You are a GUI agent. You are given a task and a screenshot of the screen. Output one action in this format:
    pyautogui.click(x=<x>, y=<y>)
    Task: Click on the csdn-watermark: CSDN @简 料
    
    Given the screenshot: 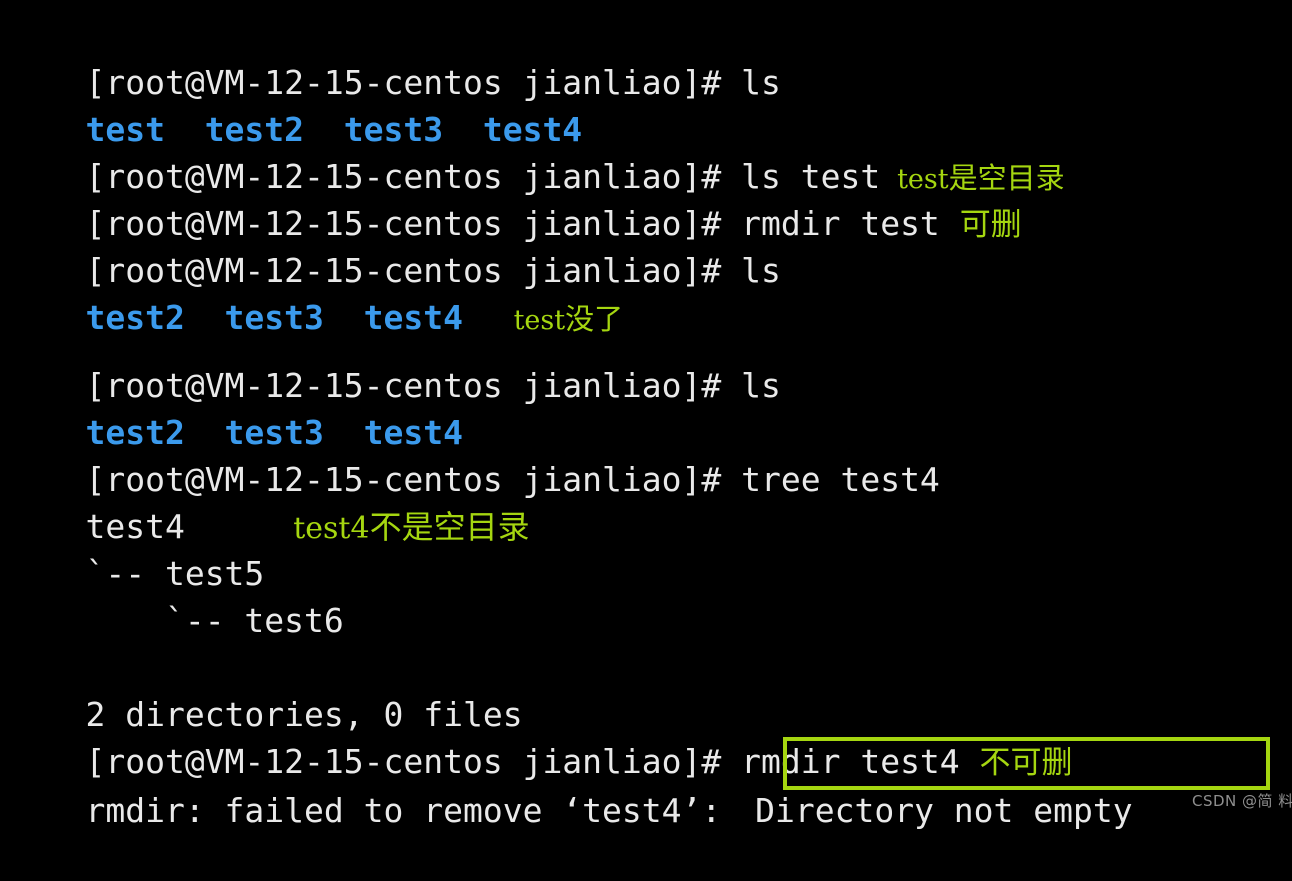 What is the action you would take?
    pyautogui.click(x=1242, y=801)
    